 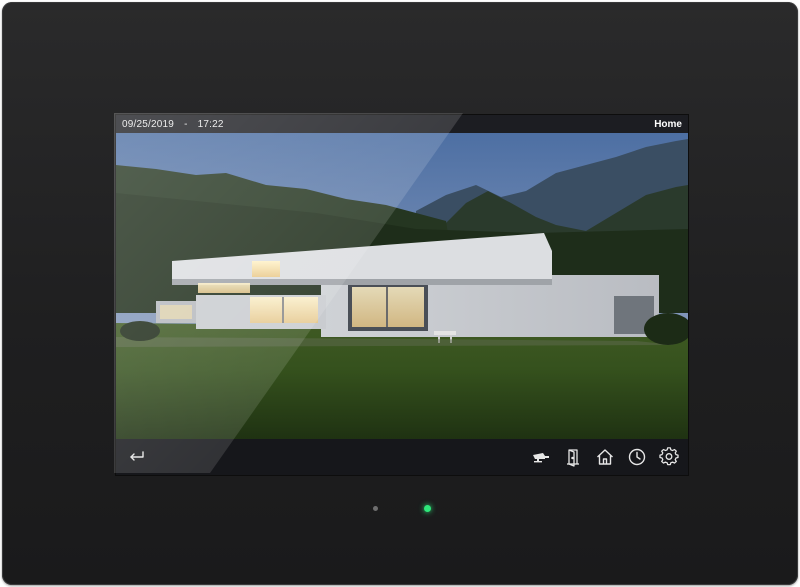 I want to click on back-arrow-icon, so click(x=137, y=457).